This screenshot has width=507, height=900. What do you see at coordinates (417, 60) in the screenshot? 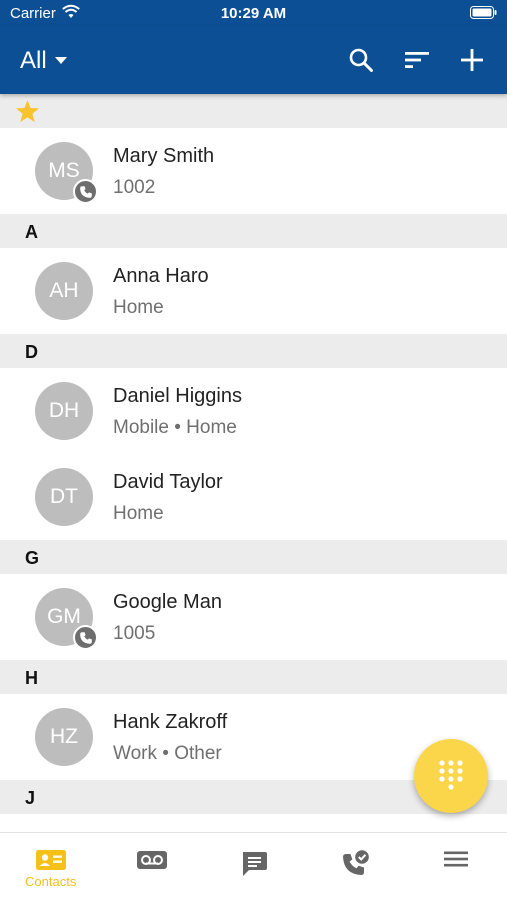
I see `sort-icon` at bounding box center [417, 60].